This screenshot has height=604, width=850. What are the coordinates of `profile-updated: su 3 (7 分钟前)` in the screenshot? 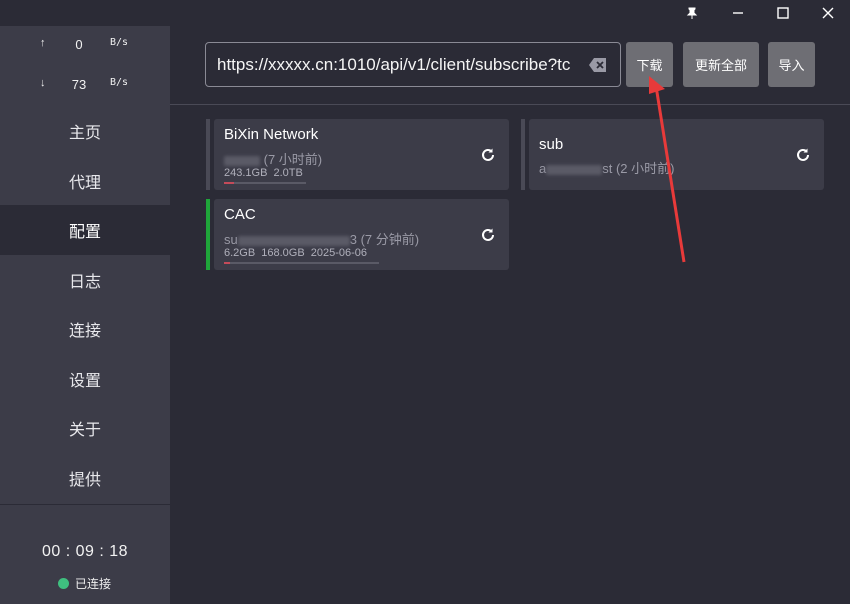 It's located at (322, 239).